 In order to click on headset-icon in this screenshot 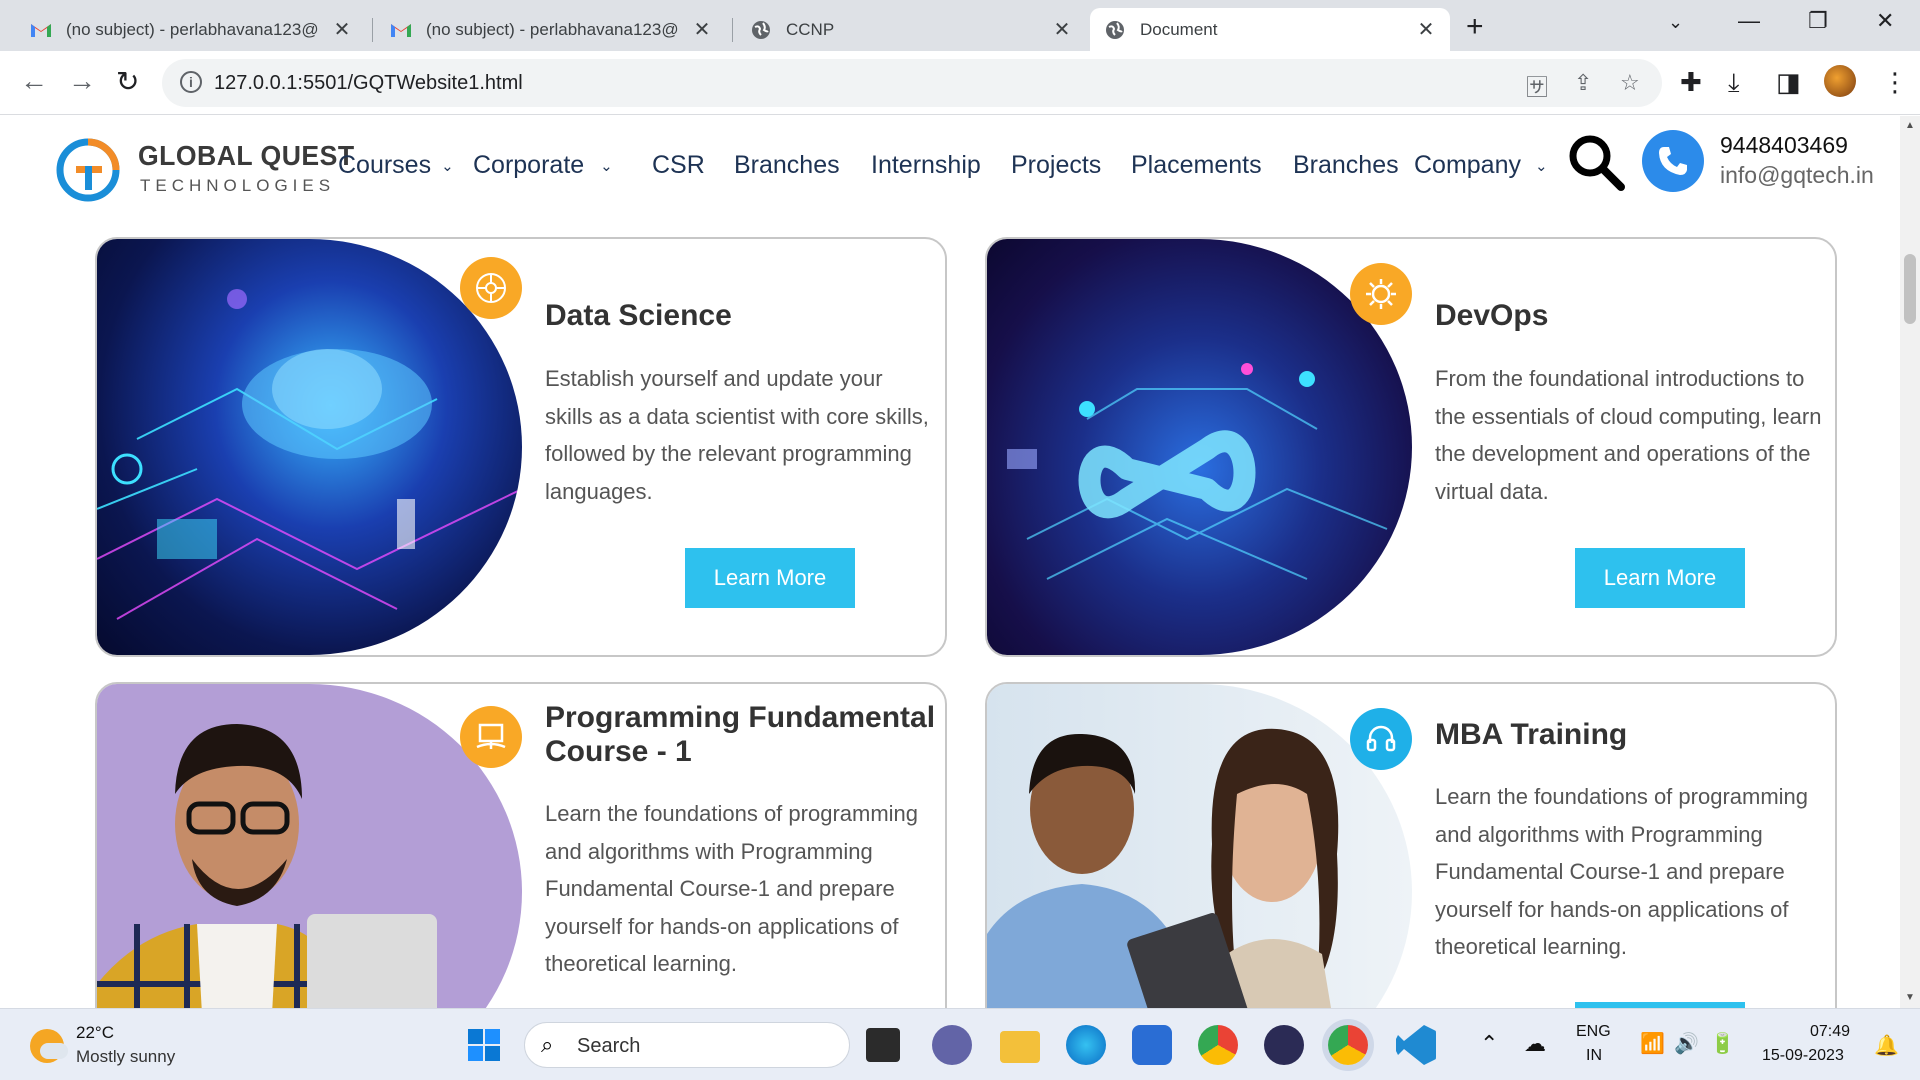, I will do `click(1381, 739)`.